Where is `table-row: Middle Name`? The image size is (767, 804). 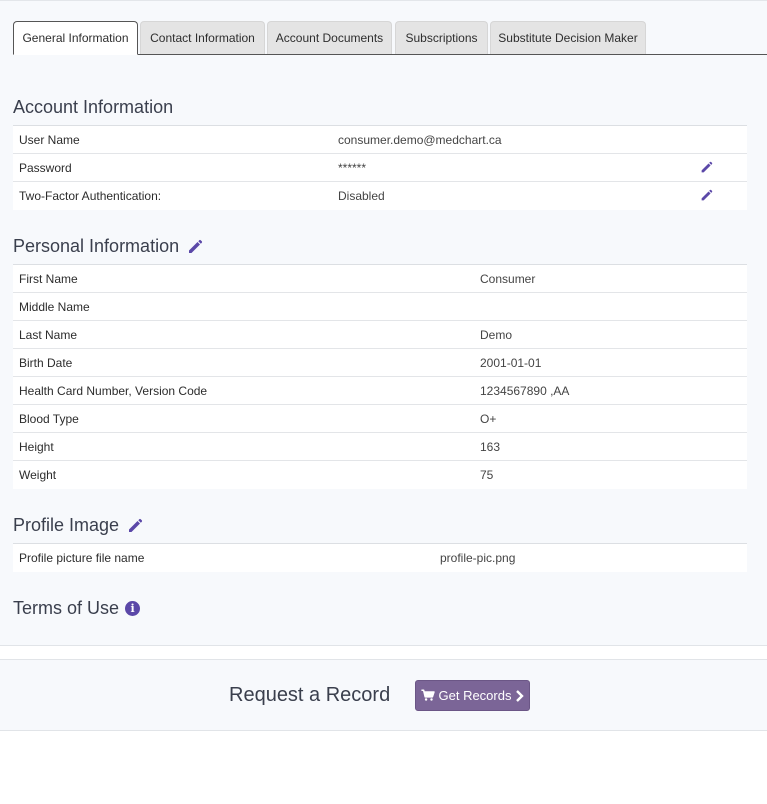 table-row: Middle Name is located at coordinates (380, 307).